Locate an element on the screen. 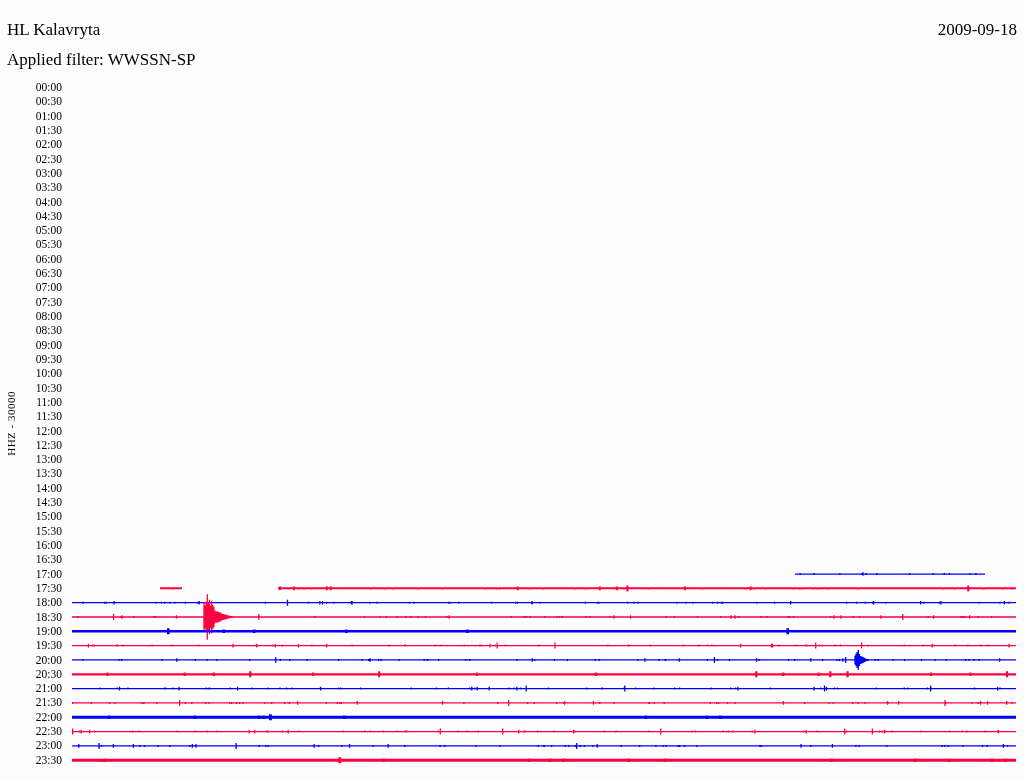 This screenshot has width=1024, height=780. time-label: 23:30 is located at coordinates (48, 759).